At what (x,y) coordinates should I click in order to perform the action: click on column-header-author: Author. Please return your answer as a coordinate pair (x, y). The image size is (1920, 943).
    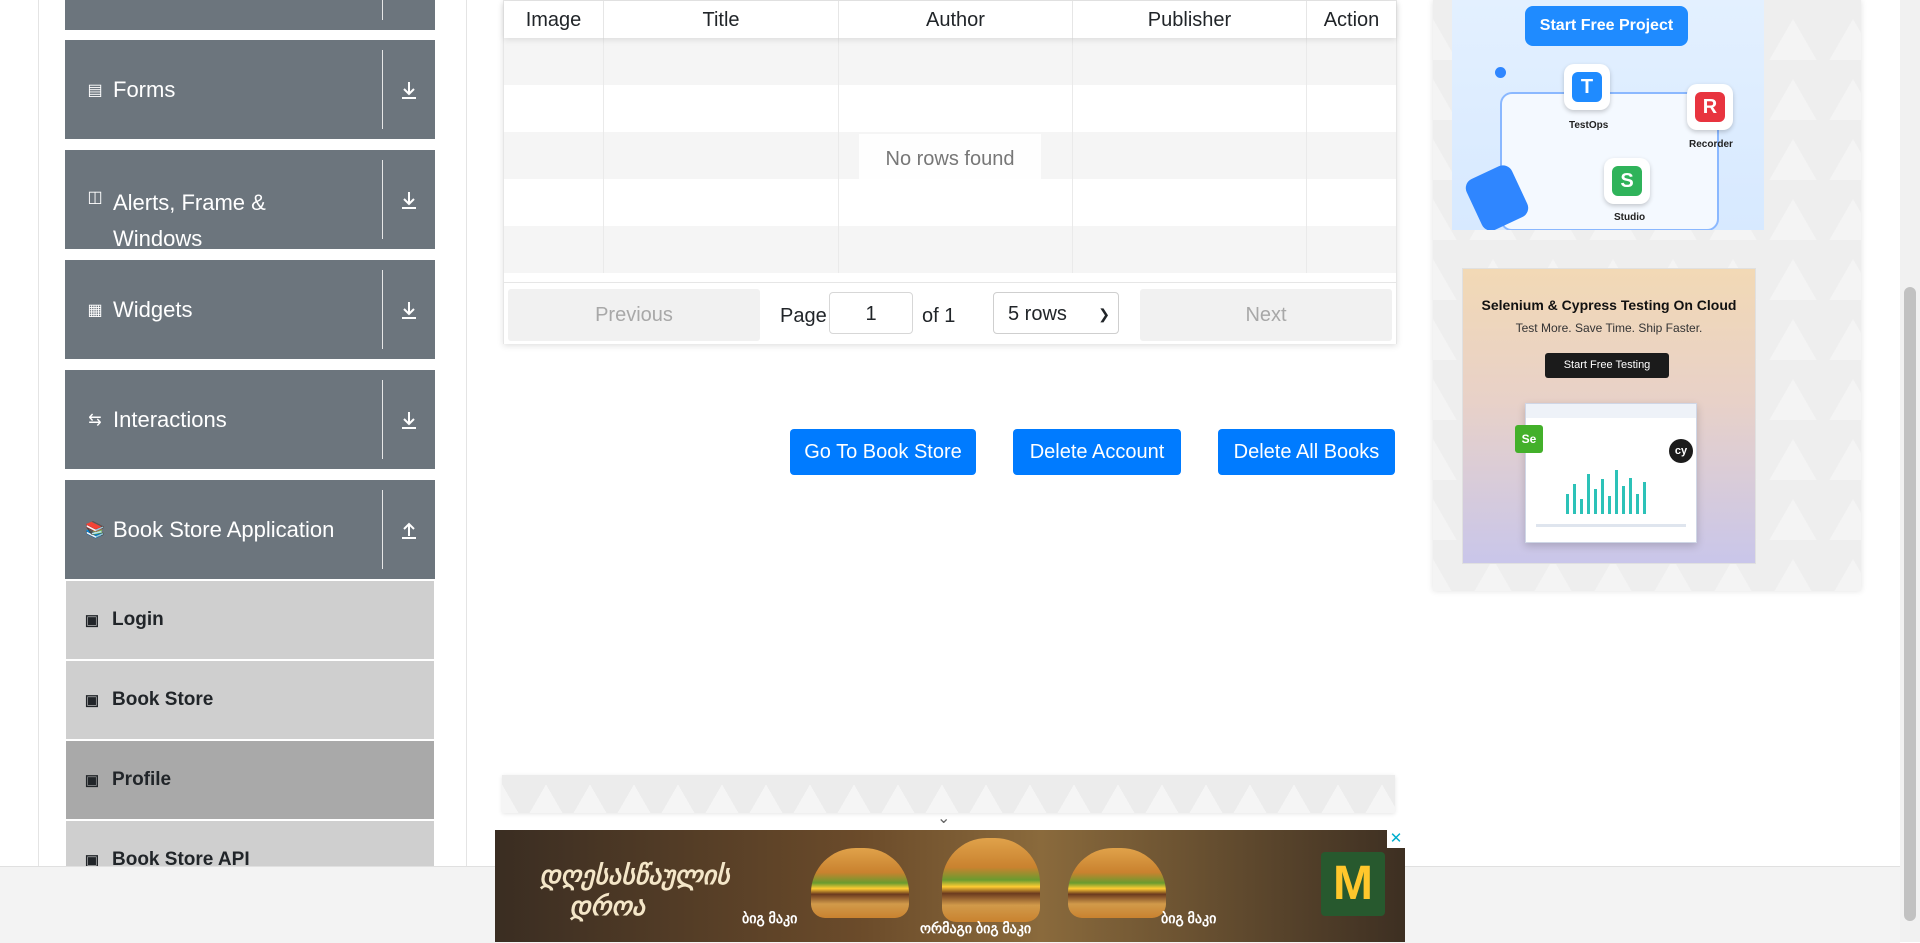
    Looking at the image, I should click on (956, 19).